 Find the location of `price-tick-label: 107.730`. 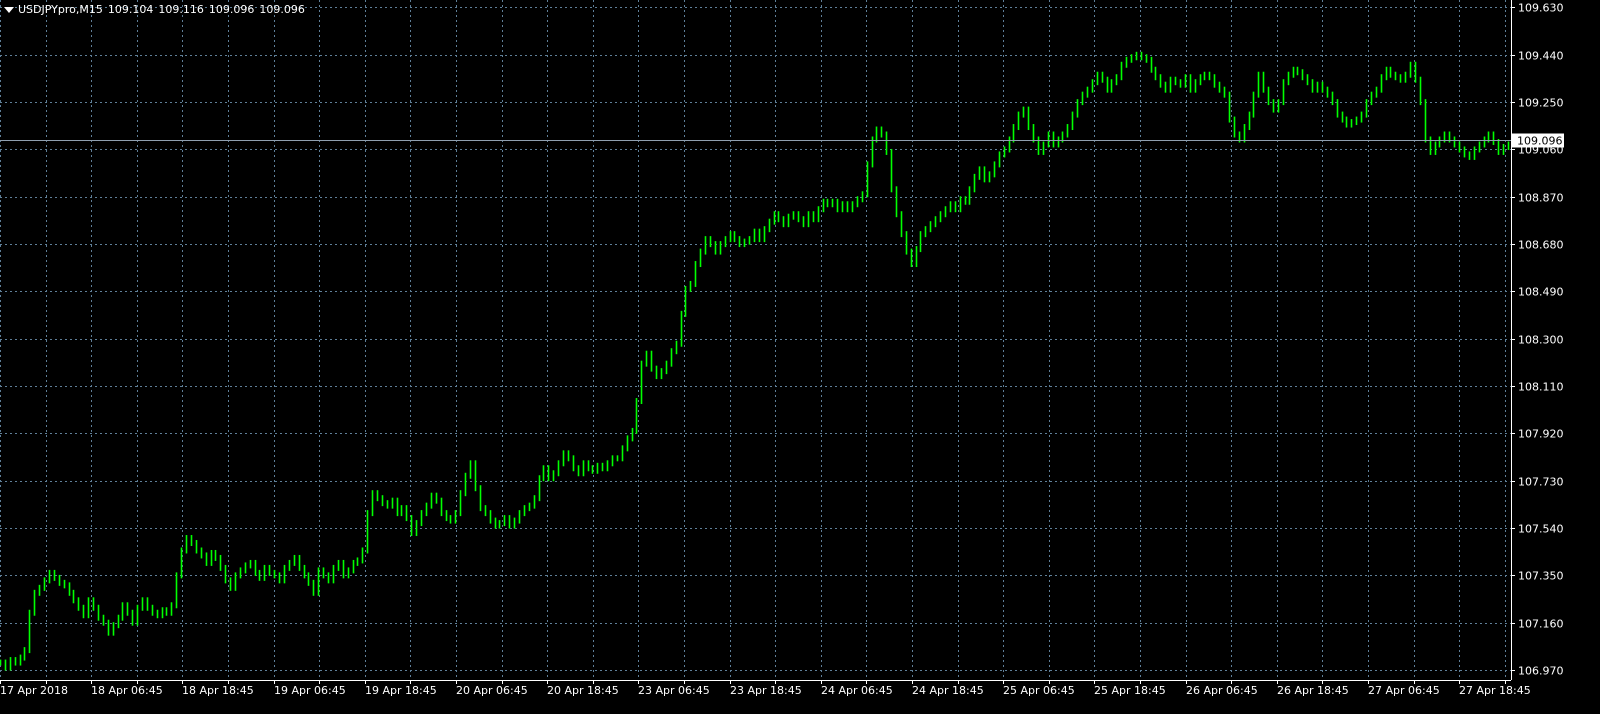

price-tick-label: 107.730 is located at coordinates (1541, 482).